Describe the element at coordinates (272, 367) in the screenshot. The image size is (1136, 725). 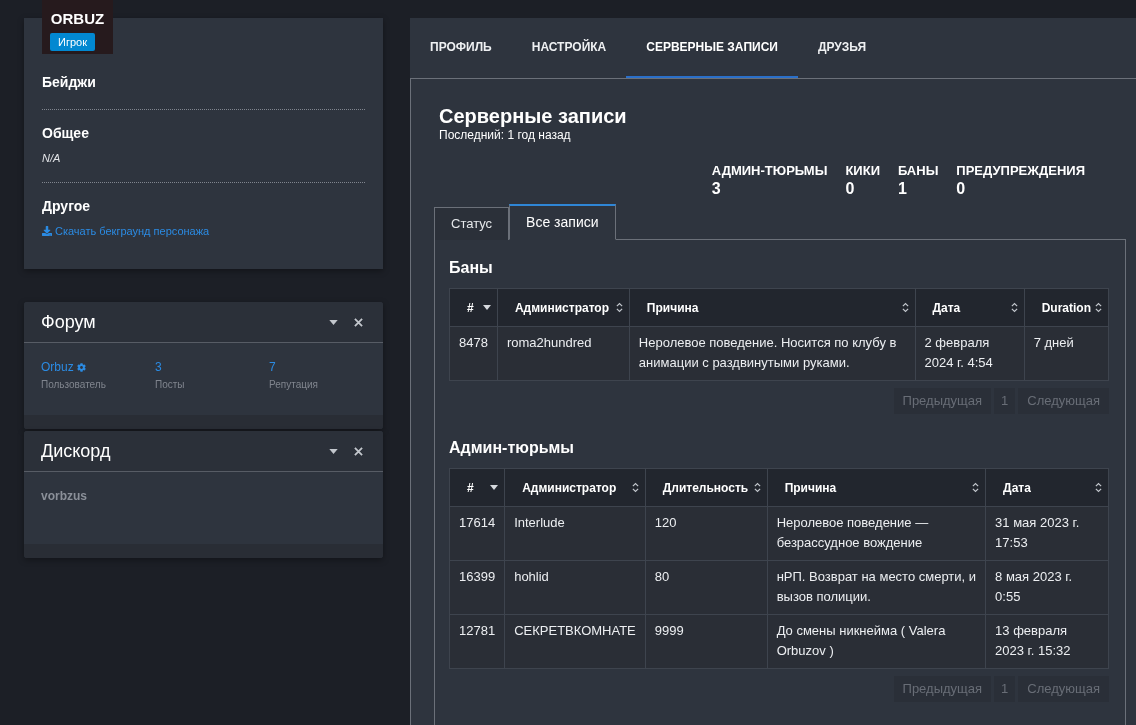
I see `stat-value: 7` at that location.